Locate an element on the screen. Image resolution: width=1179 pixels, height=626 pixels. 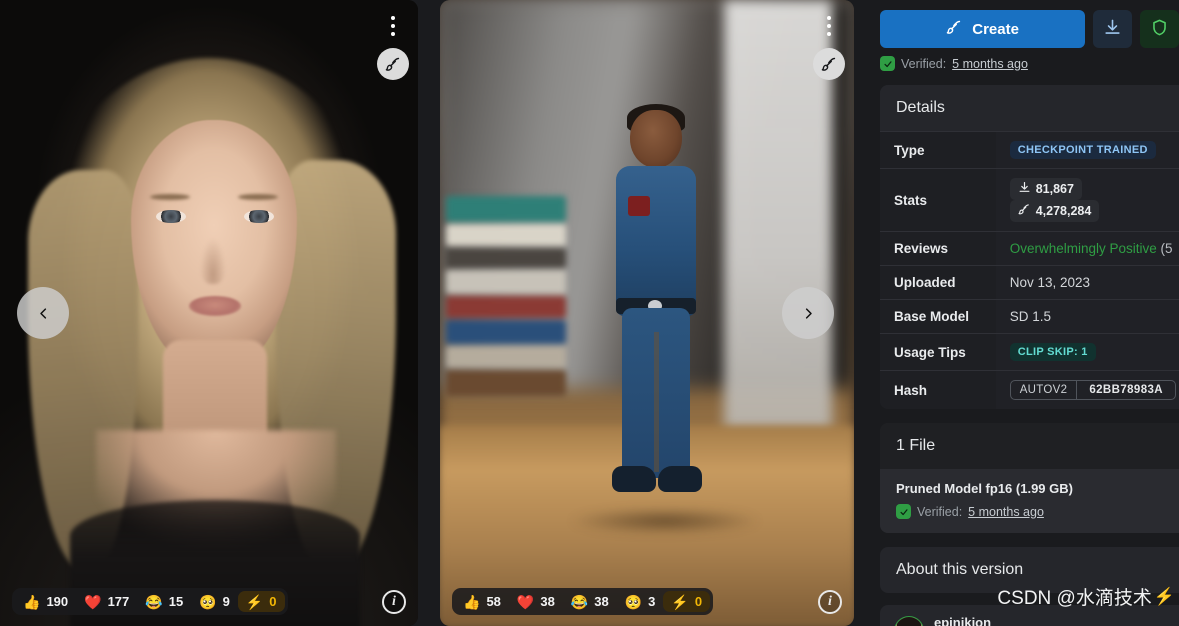
reaction-count: 190 is located at coordinates (57, 601).